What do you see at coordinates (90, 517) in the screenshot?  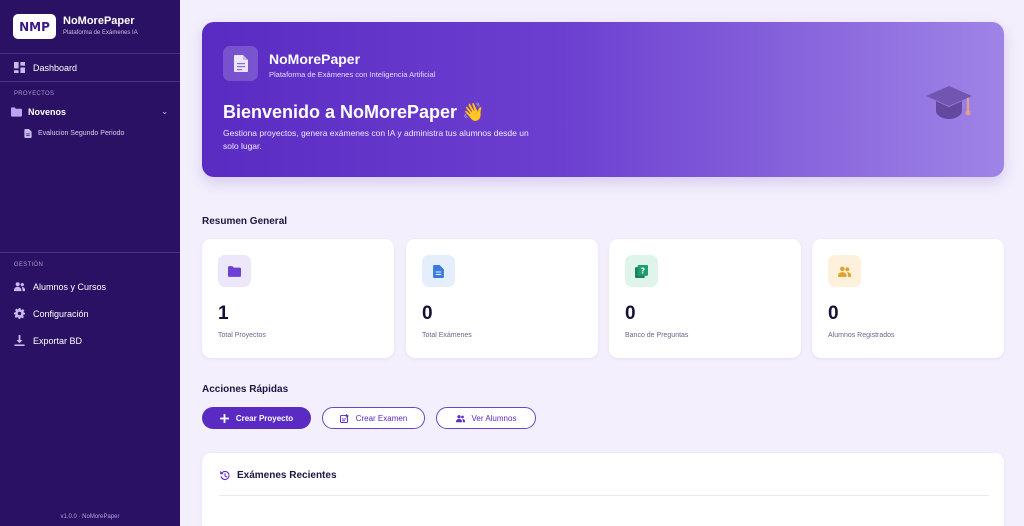 I see `version-label: v1.0.0 · NoMorePaper` at bounding box center [90, 517].